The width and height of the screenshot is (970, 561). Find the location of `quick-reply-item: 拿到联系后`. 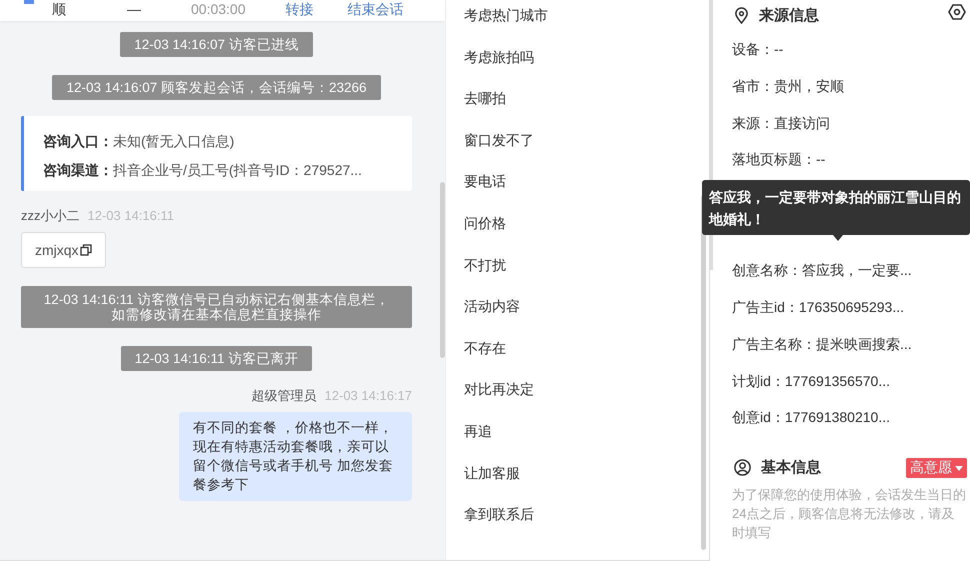

quick-reply-item: 拿到联系后 is located at coordinates (586, 525).